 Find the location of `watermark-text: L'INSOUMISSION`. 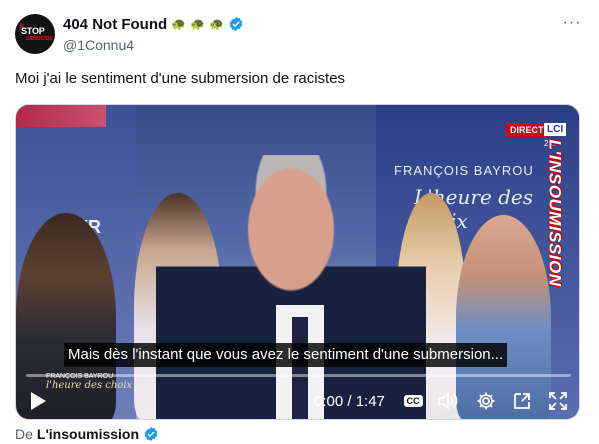

watermark-text: L'INSOUMISSION is located at coordinates (555, 213).